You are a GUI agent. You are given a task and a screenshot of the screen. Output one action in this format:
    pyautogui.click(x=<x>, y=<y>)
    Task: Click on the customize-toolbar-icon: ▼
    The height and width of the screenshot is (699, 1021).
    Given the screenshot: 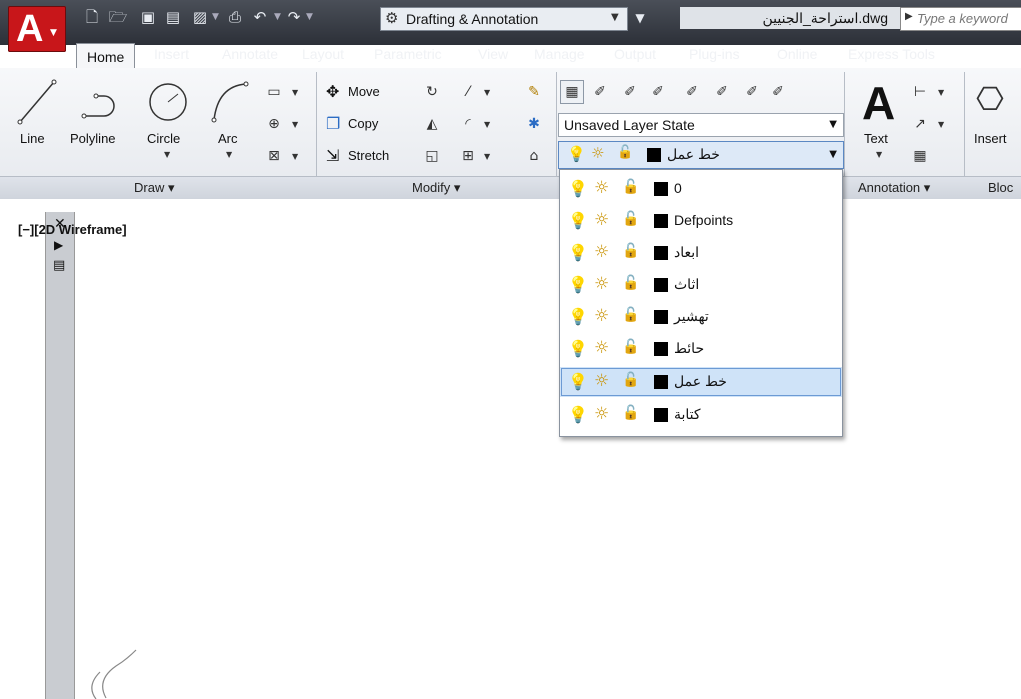 What is the action you would take?
    pyautogui.click(x=640, y=18)
    